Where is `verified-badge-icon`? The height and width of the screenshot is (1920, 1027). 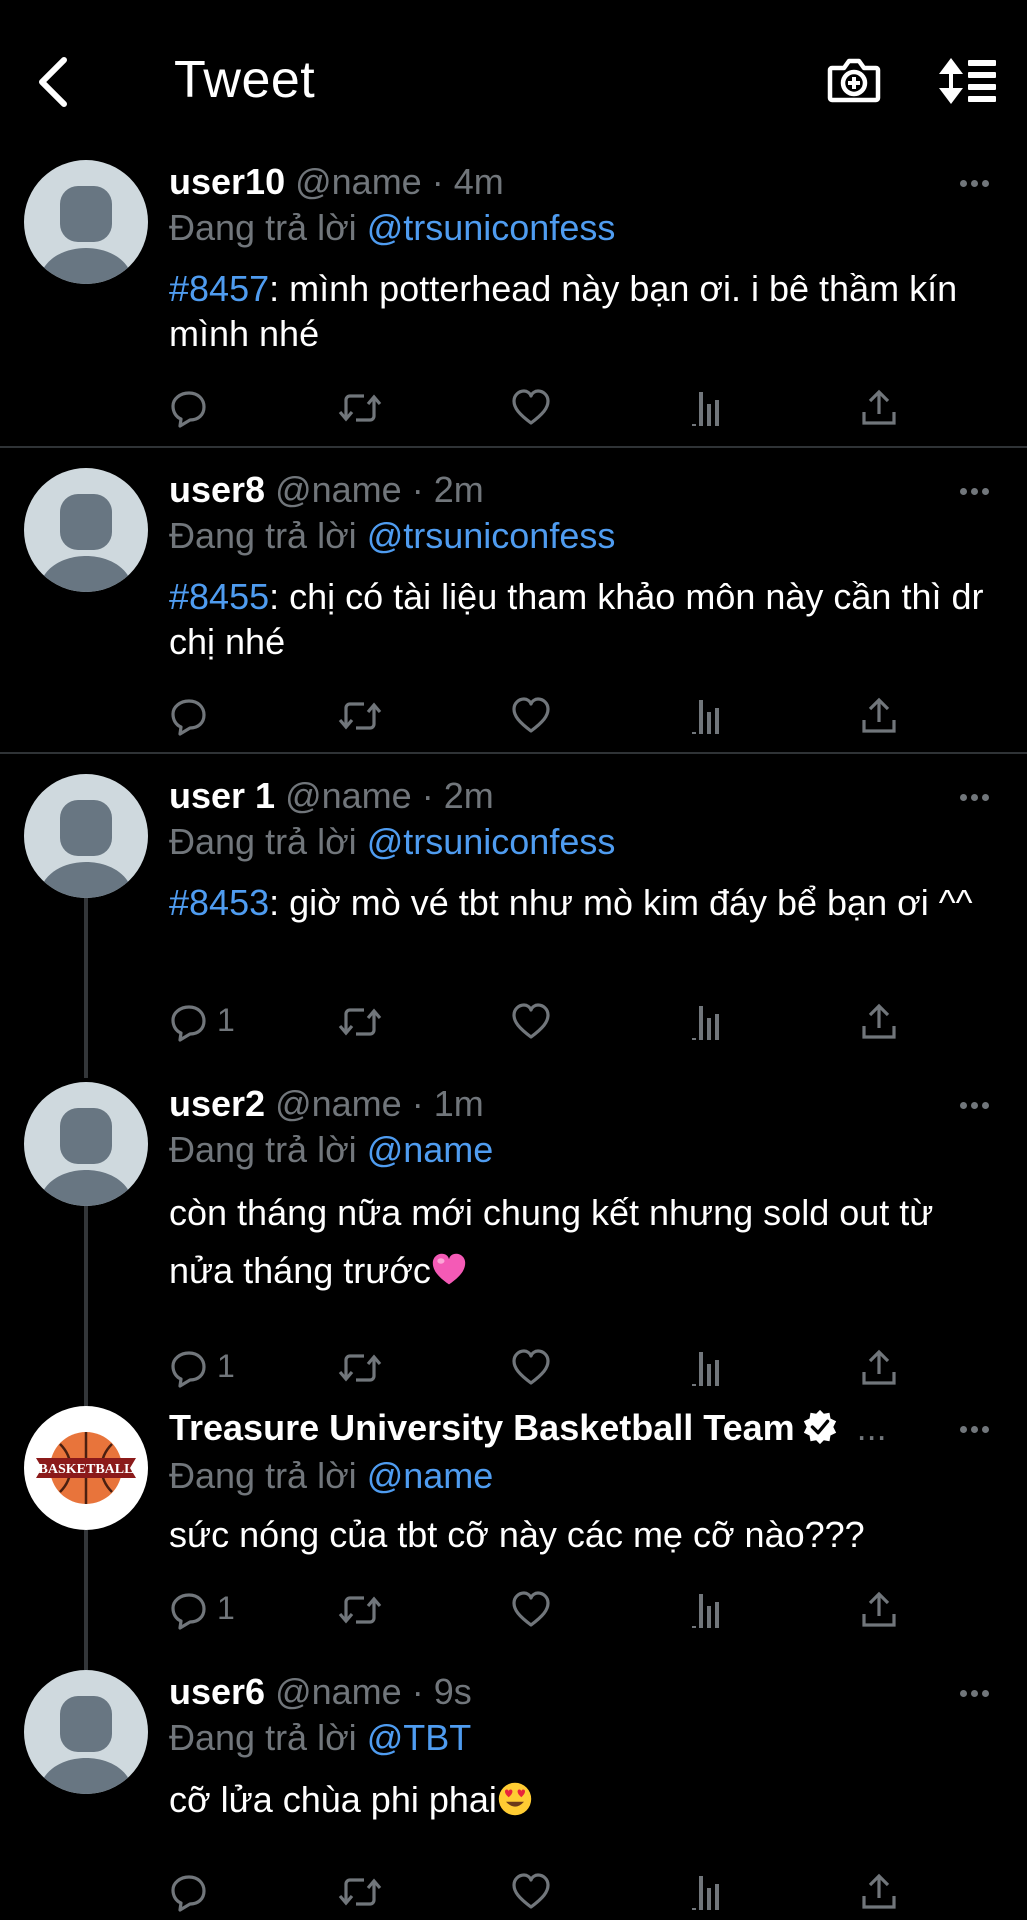 verified-badge-icon is located at coordinates (819, 1427).